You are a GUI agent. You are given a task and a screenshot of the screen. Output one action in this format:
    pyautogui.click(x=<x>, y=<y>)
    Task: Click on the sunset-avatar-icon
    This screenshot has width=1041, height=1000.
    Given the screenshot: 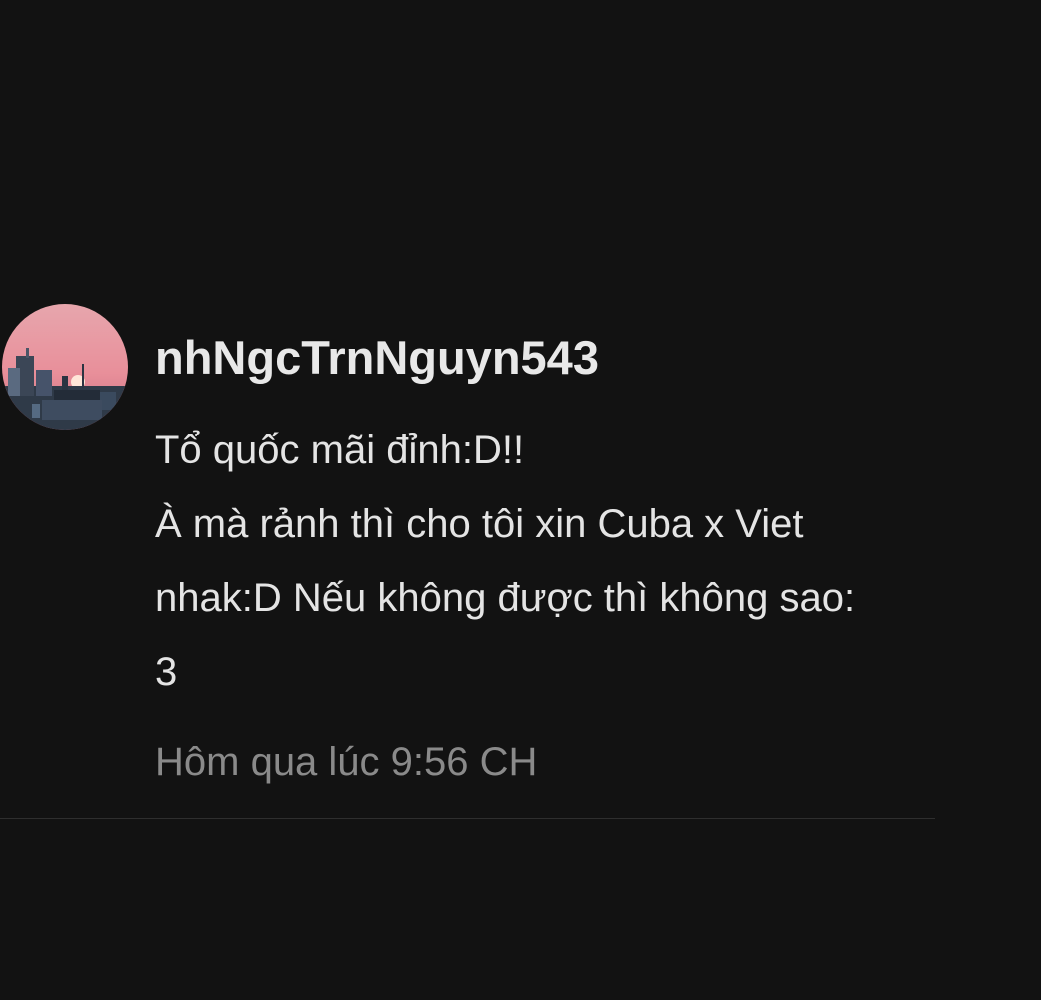 What is the action you would take?
    pyautogui.click(x=65, y=367)
    